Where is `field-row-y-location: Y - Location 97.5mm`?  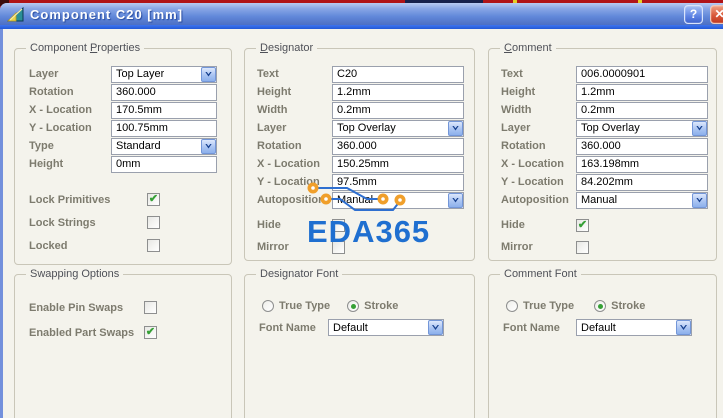 field-row-y-location: Y - Location 97.5mm is located at coordinates (365, 182).